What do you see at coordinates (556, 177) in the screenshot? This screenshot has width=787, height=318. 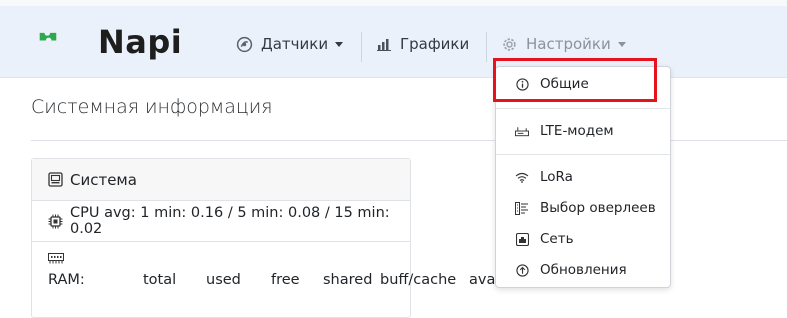 I see `menu-item-label: LoRa` at bounding box center [556, 177].